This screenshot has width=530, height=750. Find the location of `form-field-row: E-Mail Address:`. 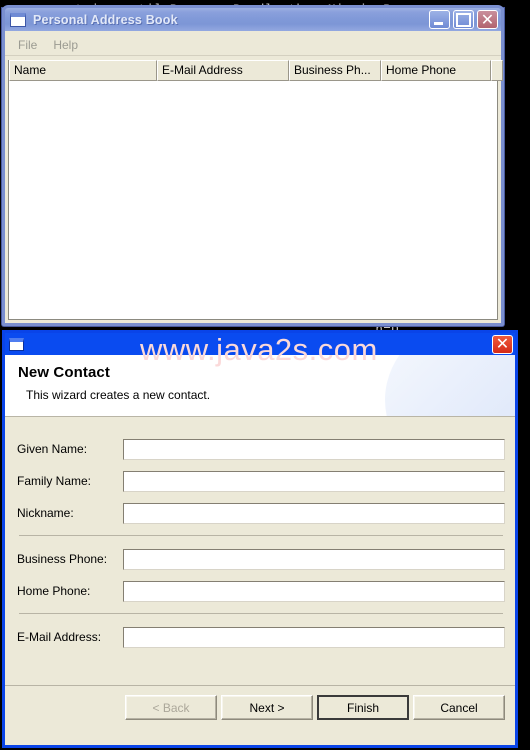

form-field-row: E-Mail Address: is located at coordinates (261, 637).